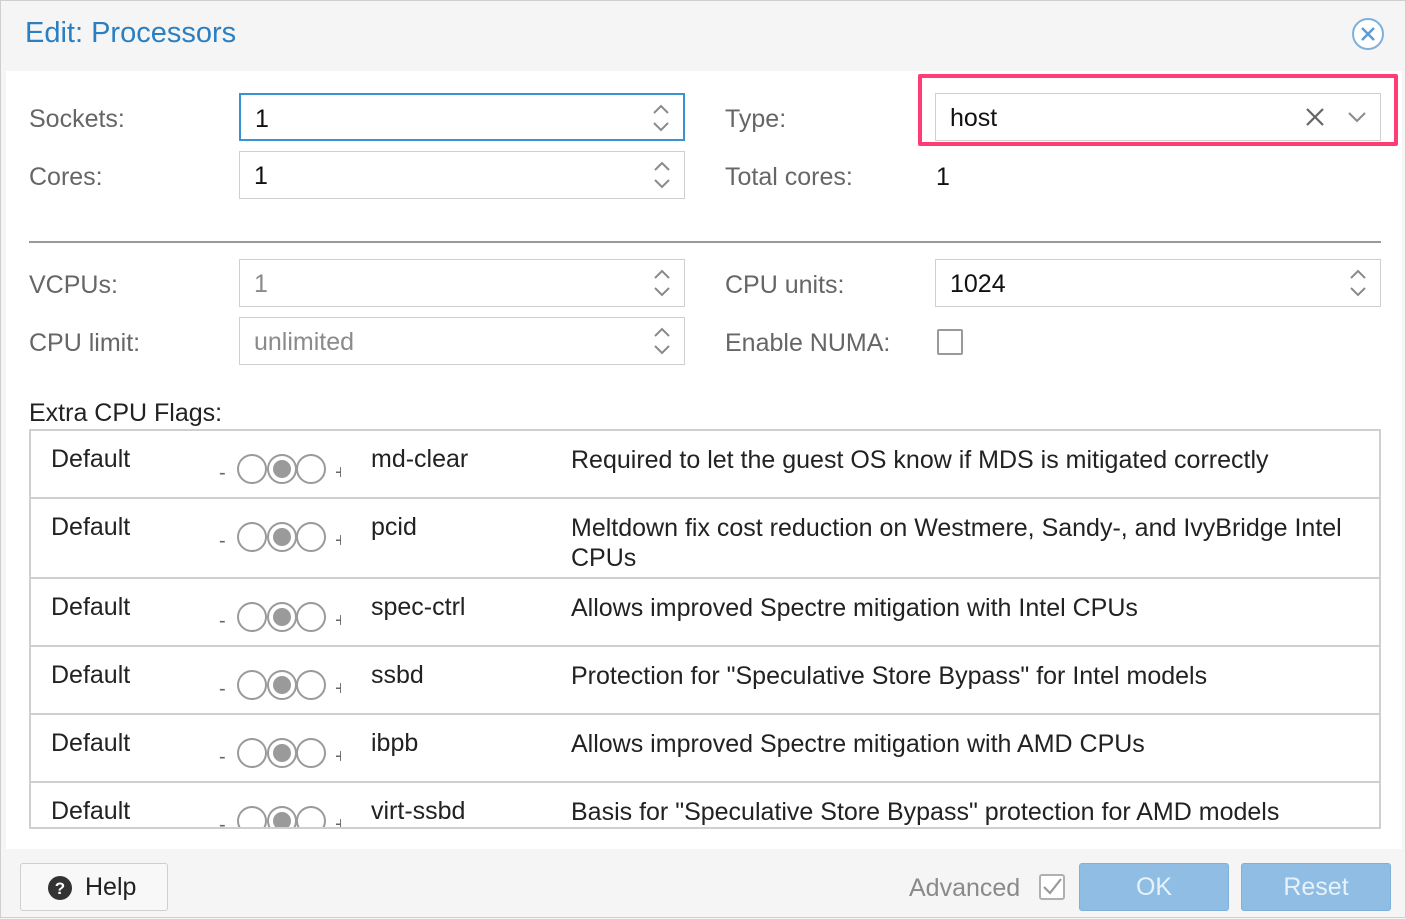 The image size is (1406, 919). I want to click on question-circle-icon: ?, so click(60, 888).